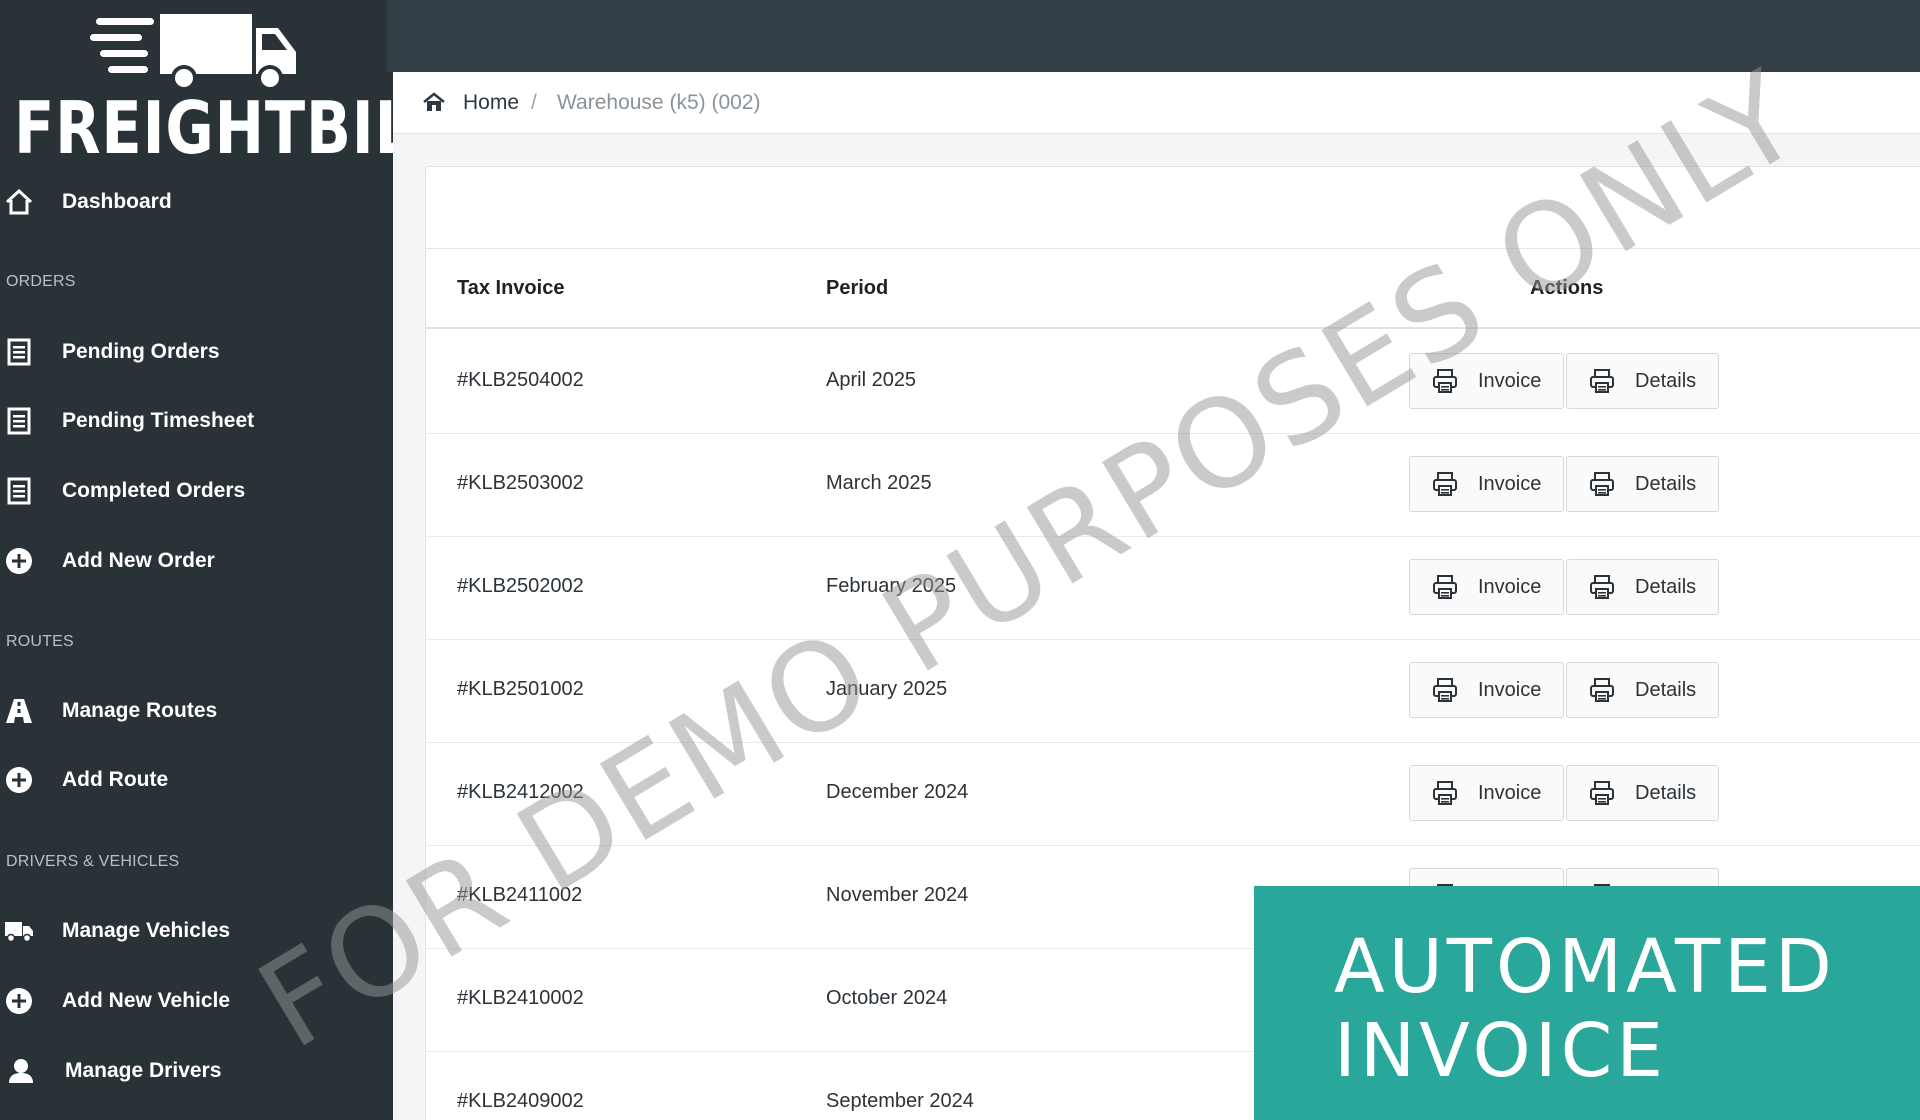 The height and width of the screenshot is (1120, 1920). Describe the element at coordinates (1173, 794) in the screenshot. I see `table-row: #KLB2412002 December 2024 Invoice Details` at that location.